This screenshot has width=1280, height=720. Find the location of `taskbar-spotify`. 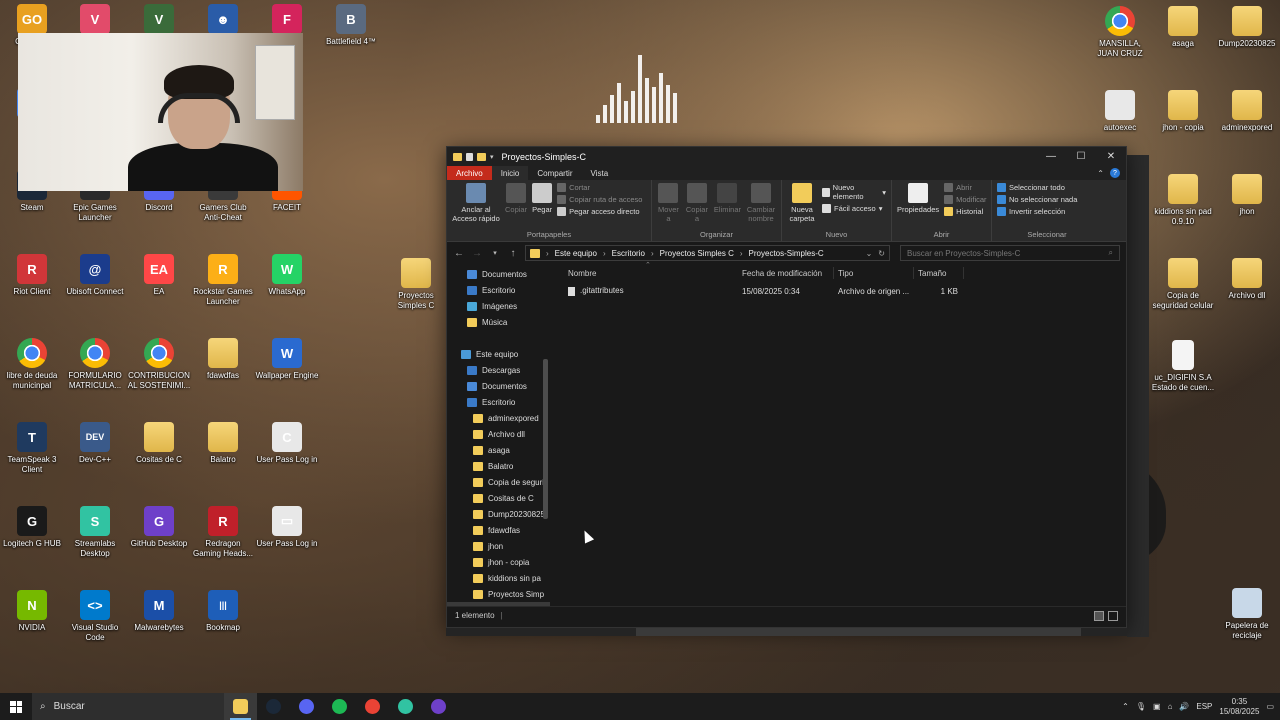

taskbar-spotify is located at coordinates (339, 706).